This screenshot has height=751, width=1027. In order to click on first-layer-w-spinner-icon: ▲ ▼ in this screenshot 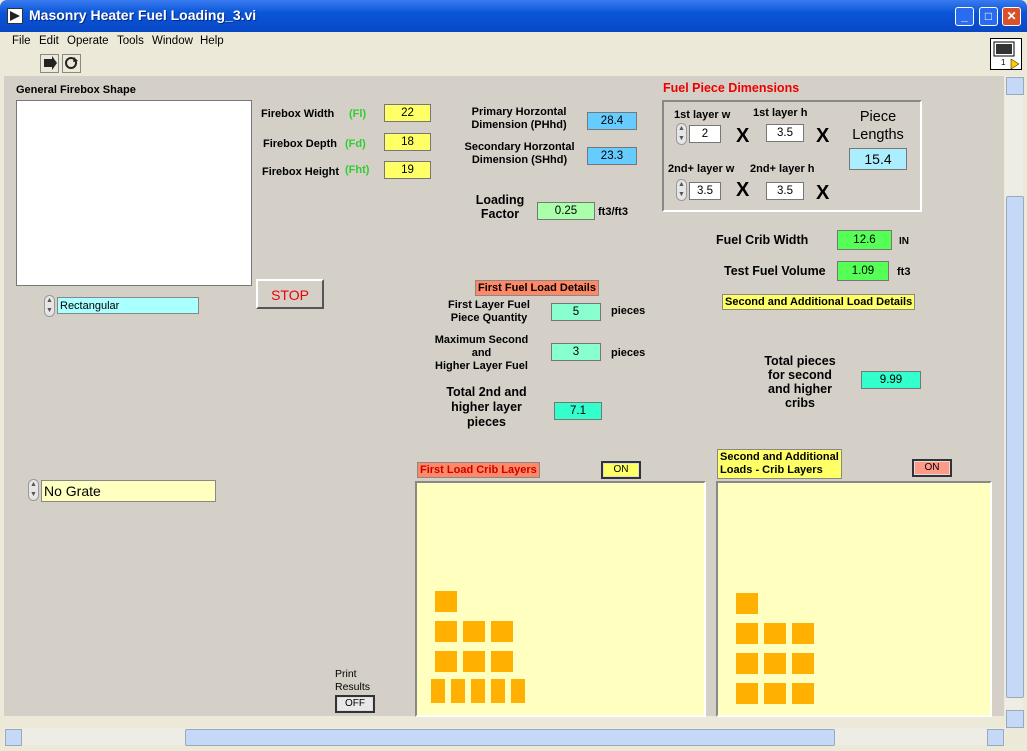, I will do `click(681, 134)`.